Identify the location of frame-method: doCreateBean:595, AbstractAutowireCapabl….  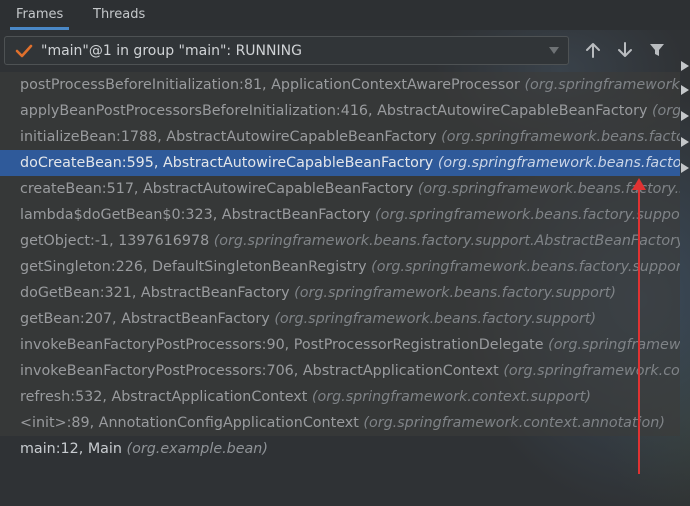
(229, 163).